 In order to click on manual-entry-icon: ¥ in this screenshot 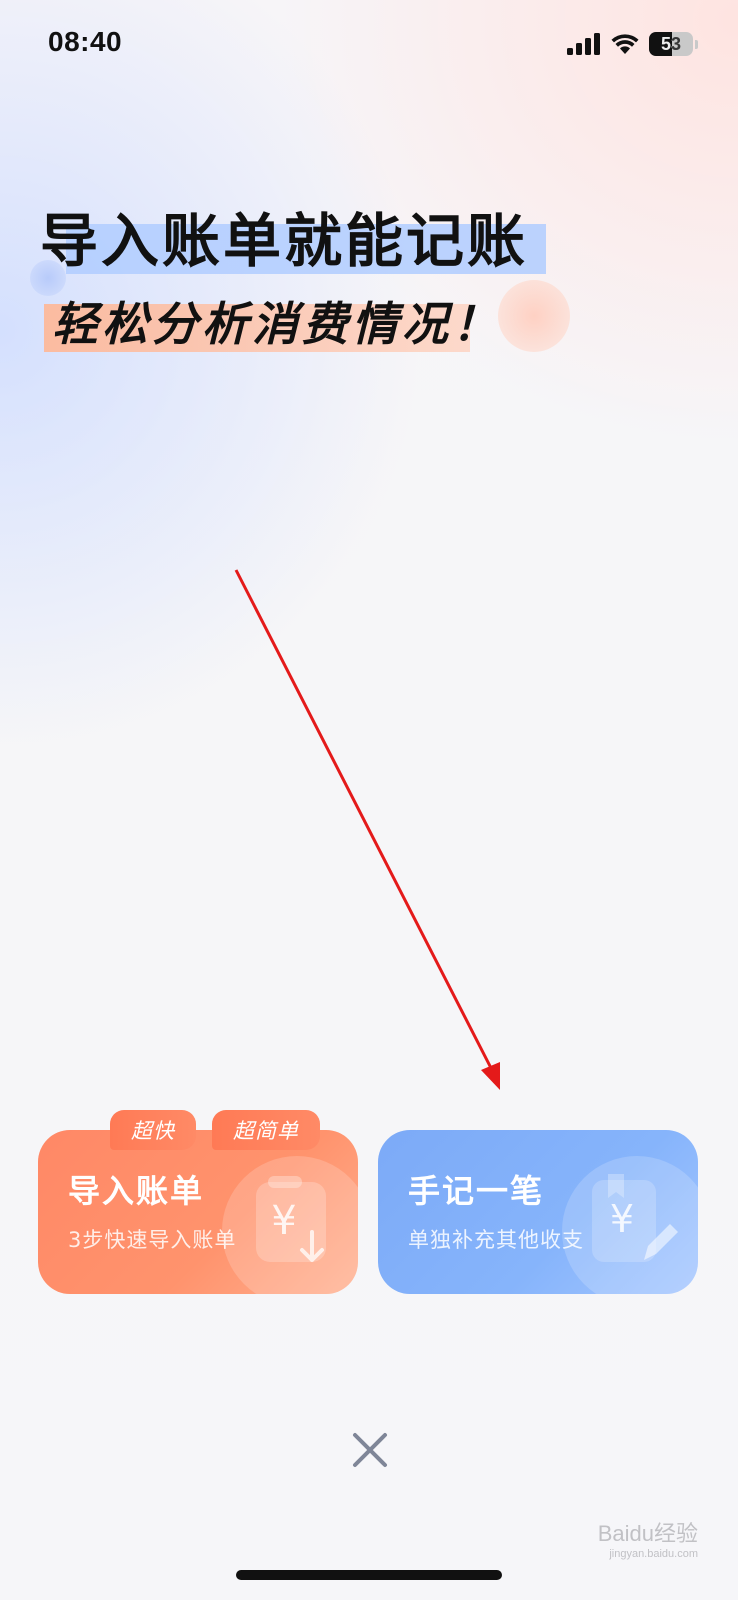, I will do `click(635, 1218)`.